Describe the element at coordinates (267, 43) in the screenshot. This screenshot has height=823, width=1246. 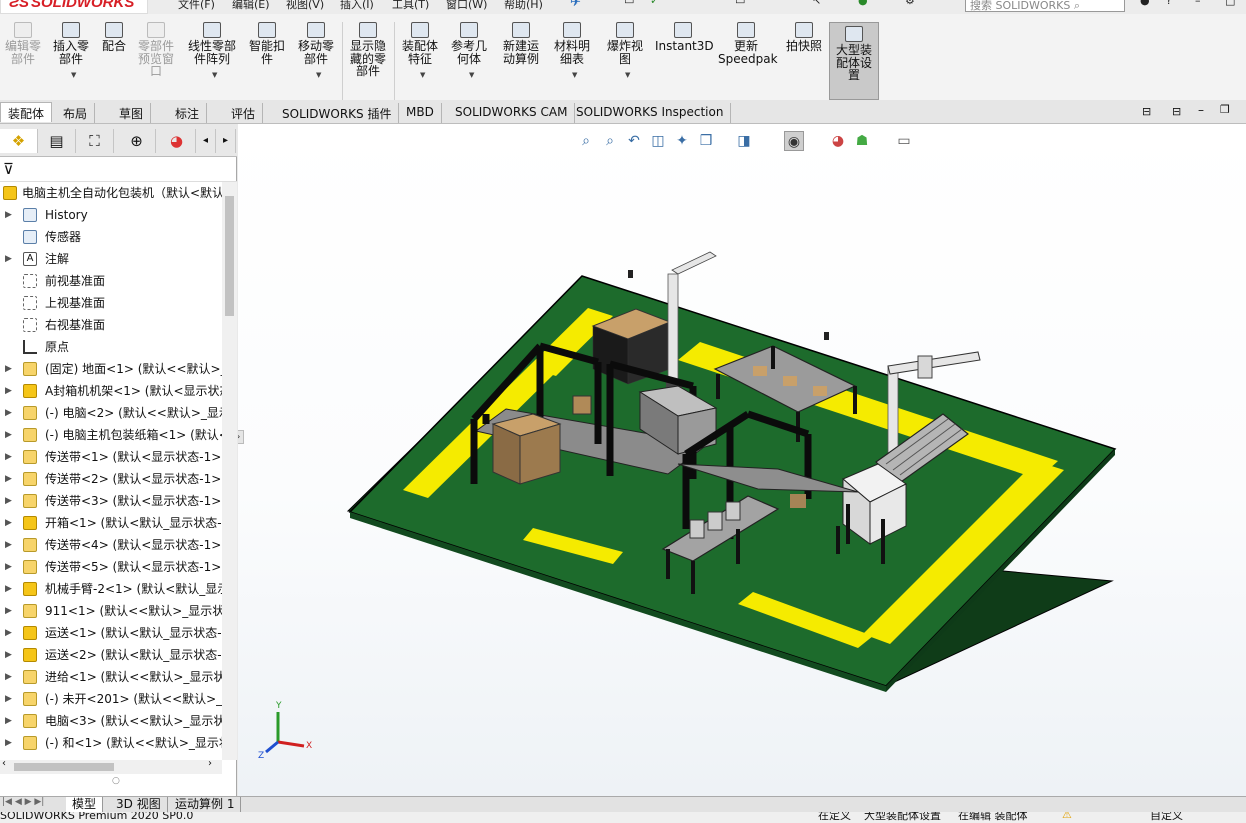
I see `smart-fastener-button: 智能扣 件` at that location.